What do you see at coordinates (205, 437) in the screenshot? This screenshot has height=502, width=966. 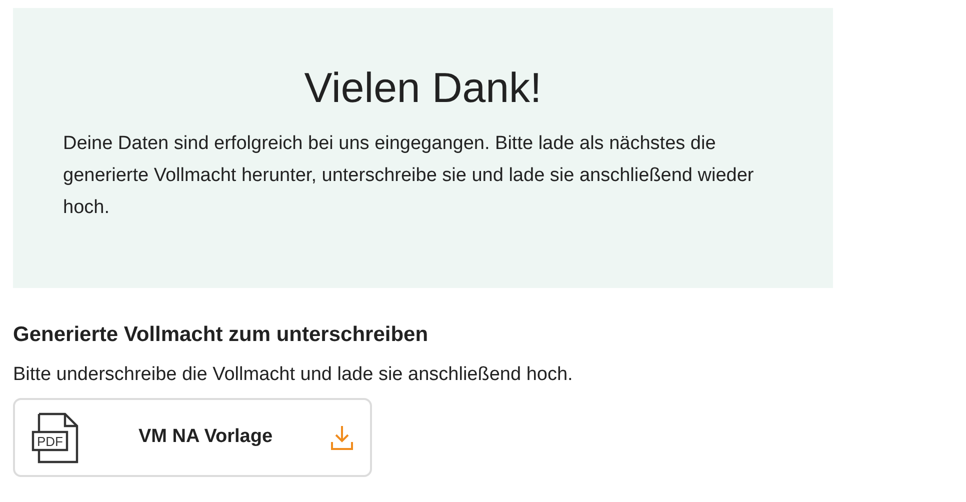 I see `file-name: VM NA Vorlage` at bounding box center [205, 437].